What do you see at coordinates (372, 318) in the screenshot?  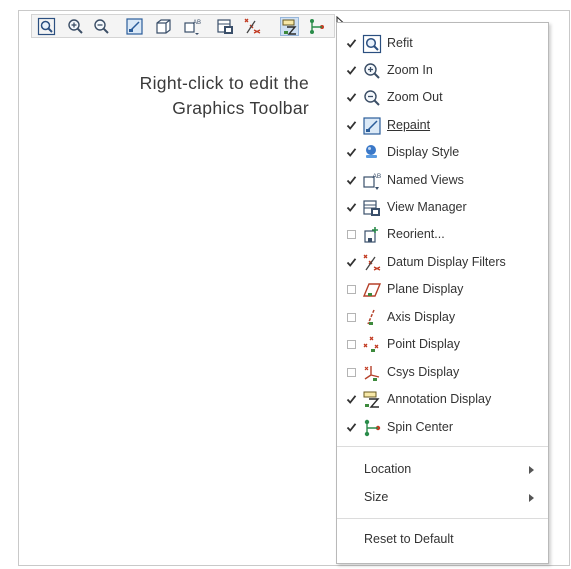 I see `axis-display-icon` at bounding box center [372, 318].